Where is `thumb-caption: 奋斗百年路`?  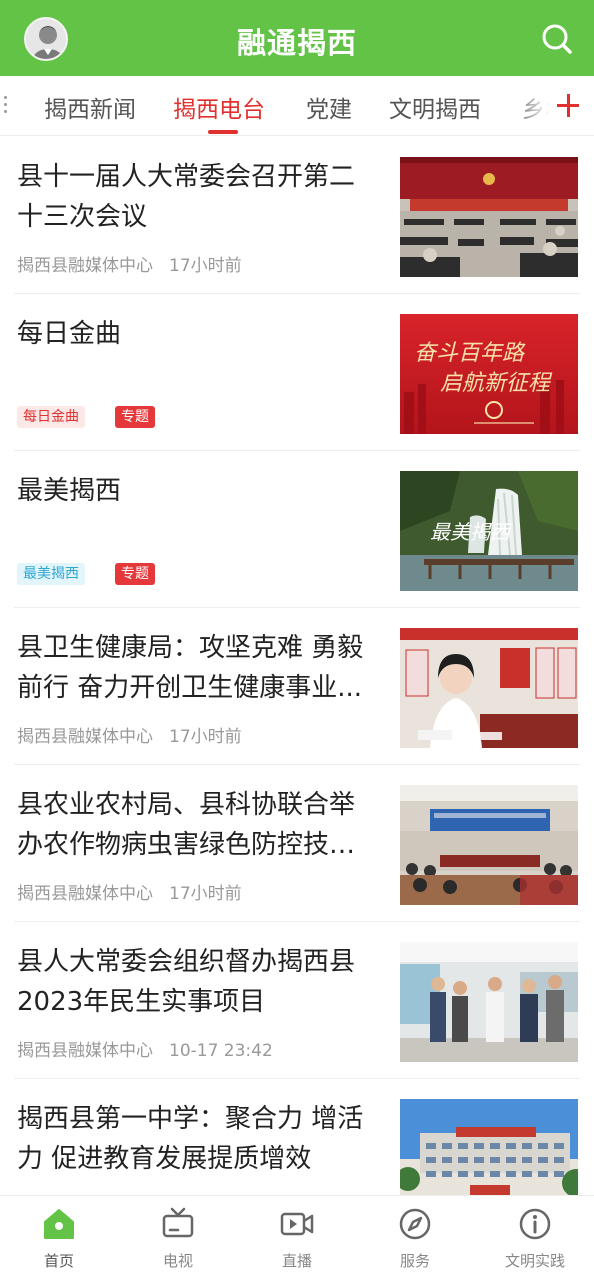
thumb-caption: 奋斗百年路 is located at coordinates (470, 353).